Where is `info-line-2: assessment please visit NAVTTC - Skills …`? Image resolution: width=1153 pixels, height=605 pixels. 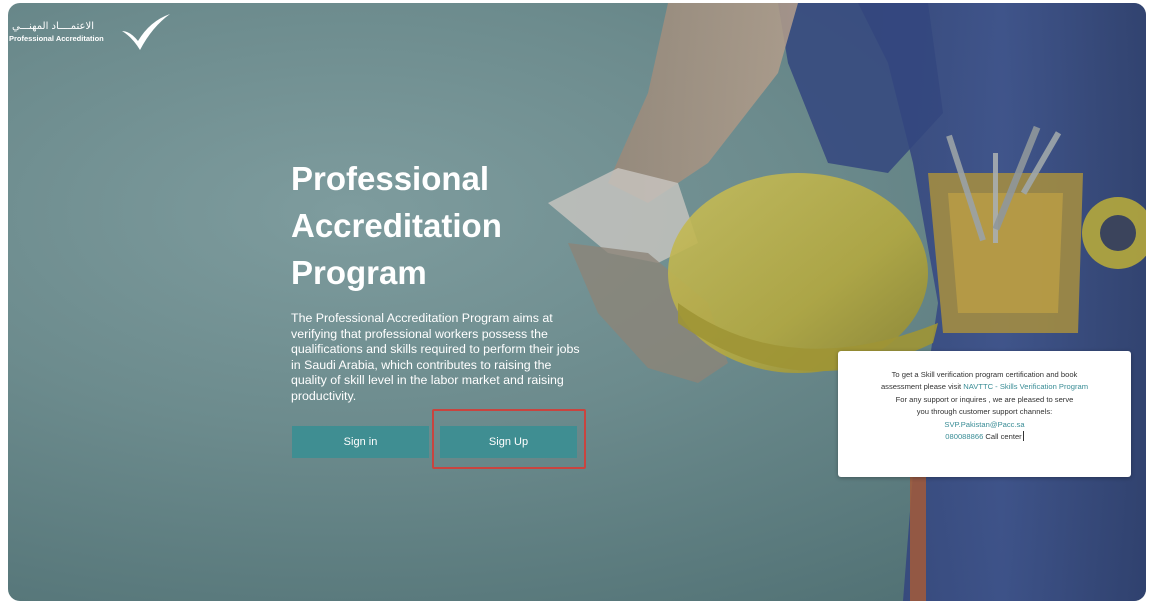
info-line-2: assessment please visit NAVTTC - Skills … is located at coordinates (984, 387).